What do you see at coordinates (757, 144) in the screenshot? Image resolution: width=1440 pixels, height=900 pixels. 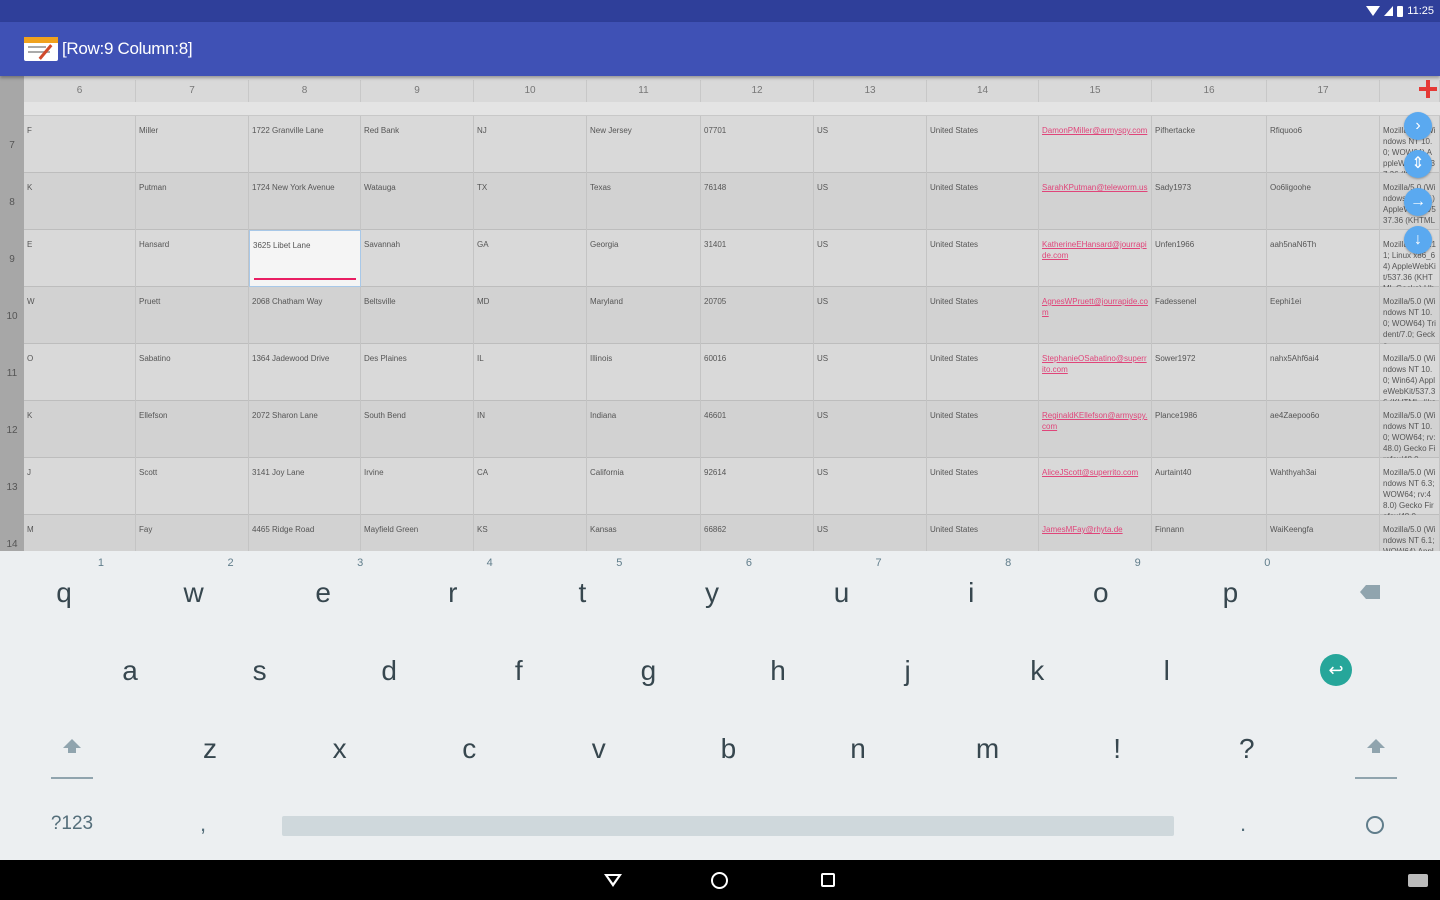 I see `table-cell: 07701` at bounding box center [757, 144].